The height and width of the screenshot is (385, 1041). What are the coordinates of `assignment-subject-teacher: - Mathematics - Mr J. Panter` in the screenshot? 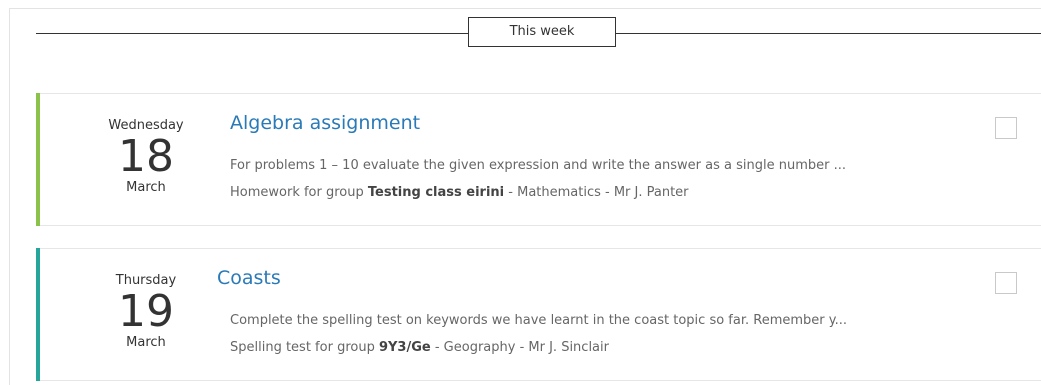 It's located at (596, 192).